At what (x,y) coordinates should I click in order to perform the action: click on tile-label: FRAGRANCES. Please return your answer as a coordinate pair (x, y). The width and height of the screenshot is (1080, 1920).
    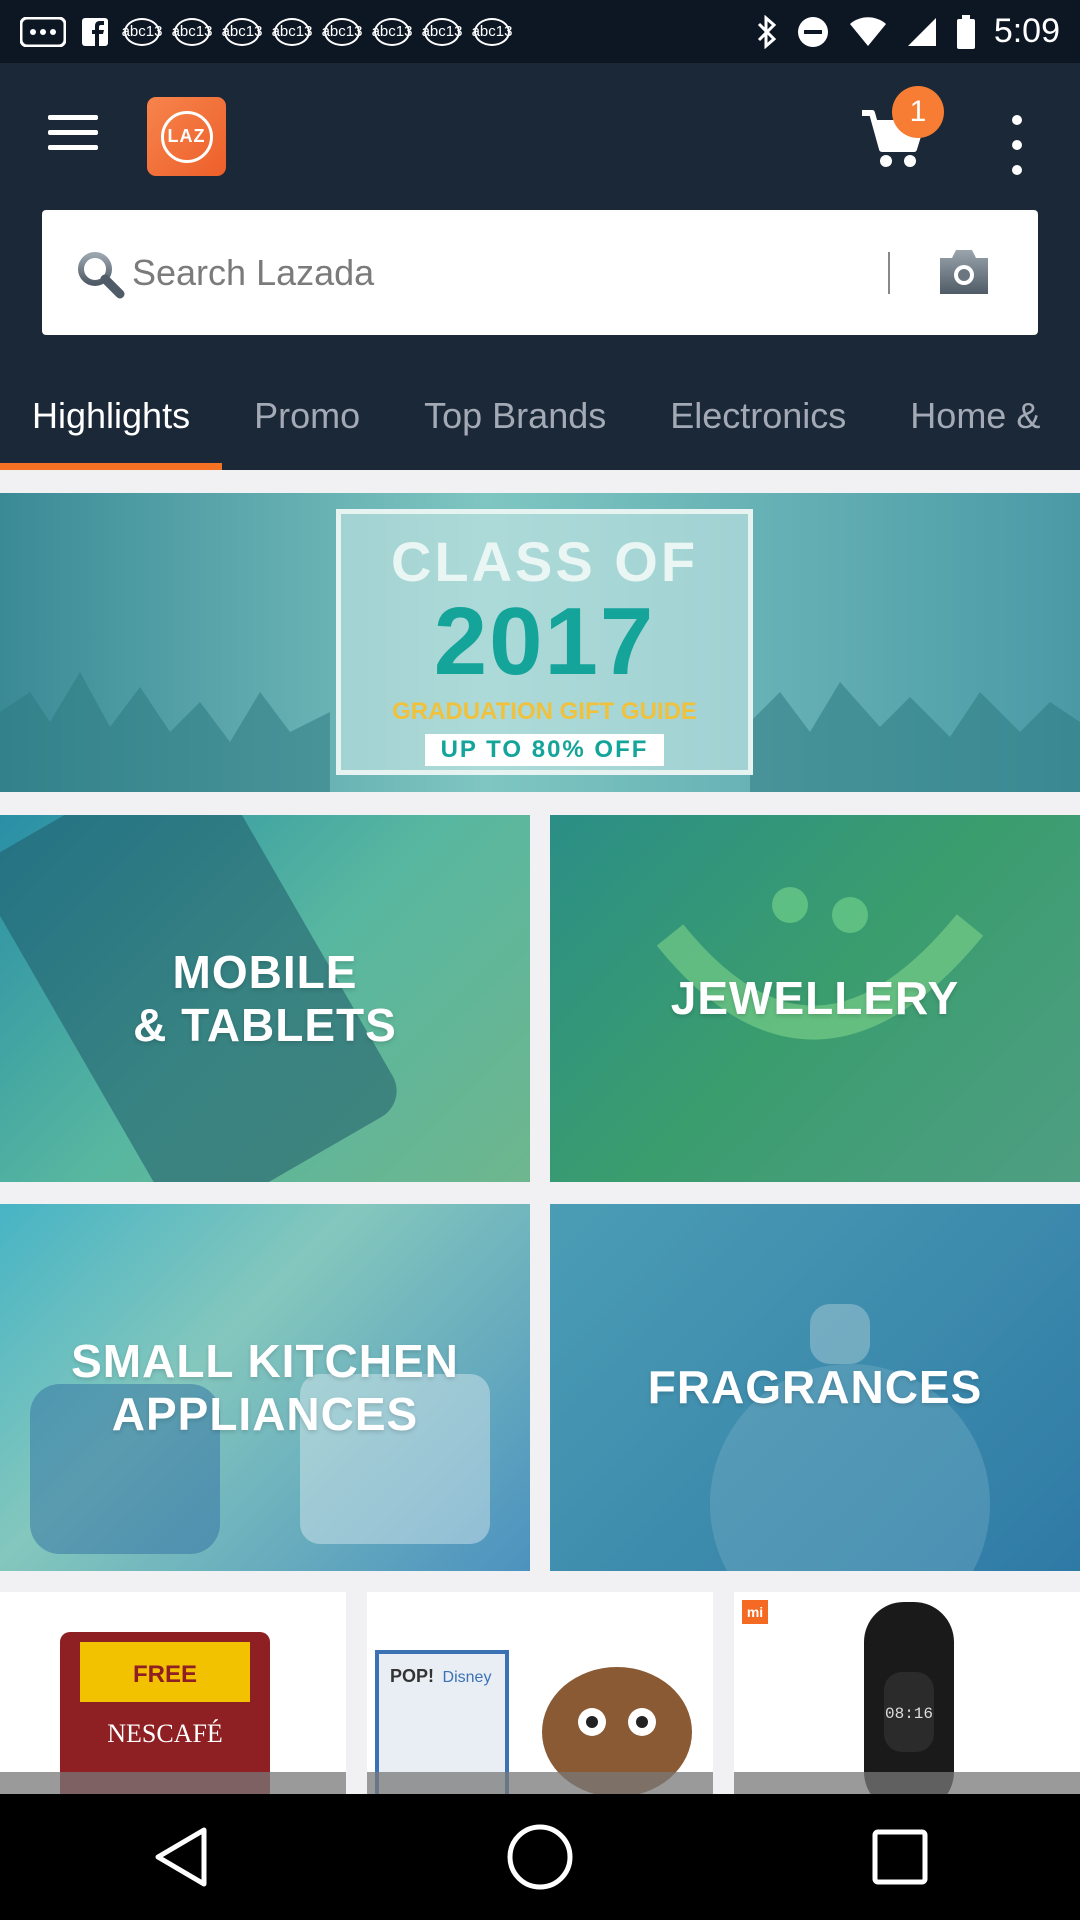
    Looking at the image, I should click on (815, 1387).